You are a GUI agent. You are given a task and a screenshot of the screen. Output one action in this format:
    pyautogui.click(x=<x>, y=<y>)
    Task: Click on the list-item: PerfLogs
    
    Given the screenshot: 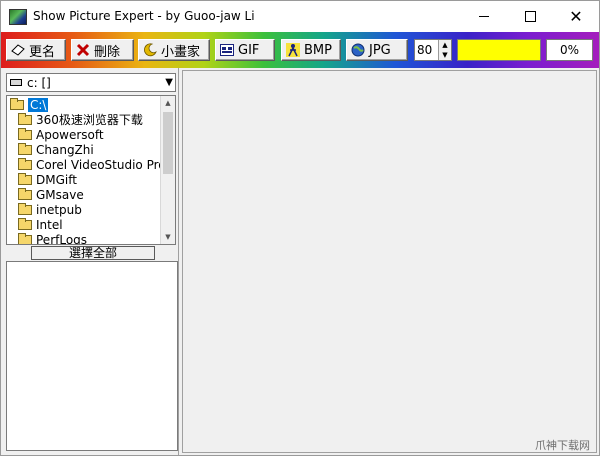 What is the action you would take?
    pyautogui.click(x=53, y=238)
    